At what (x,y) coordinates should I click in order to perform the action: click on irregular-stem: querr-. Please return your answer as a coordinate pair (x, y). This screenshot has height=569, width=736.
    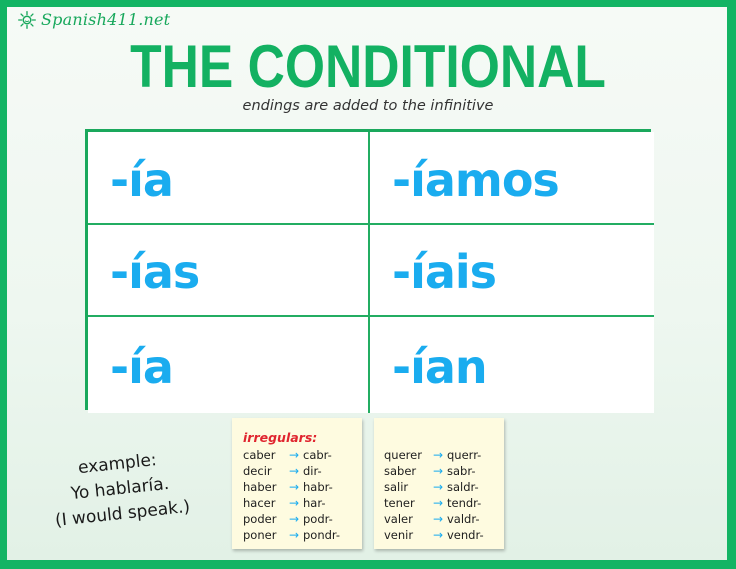
    Looking at the image, I should click on (464, 455).